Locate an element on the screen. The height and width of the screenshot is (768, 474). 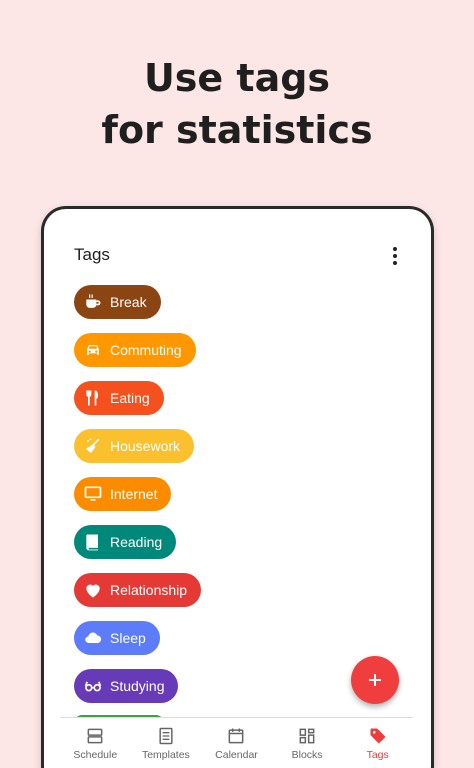
calendar-icon is located at coordinates (236, 736).